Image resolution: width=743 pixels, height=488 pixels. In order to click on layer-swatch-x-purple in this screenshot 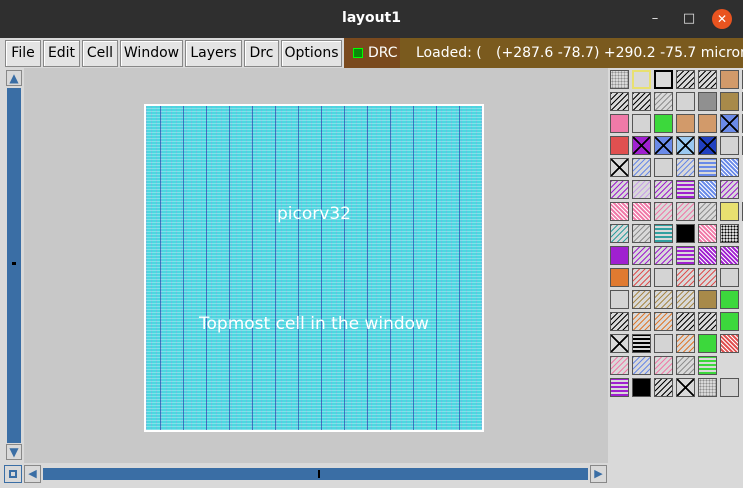, I will do `click(641, 145)`.